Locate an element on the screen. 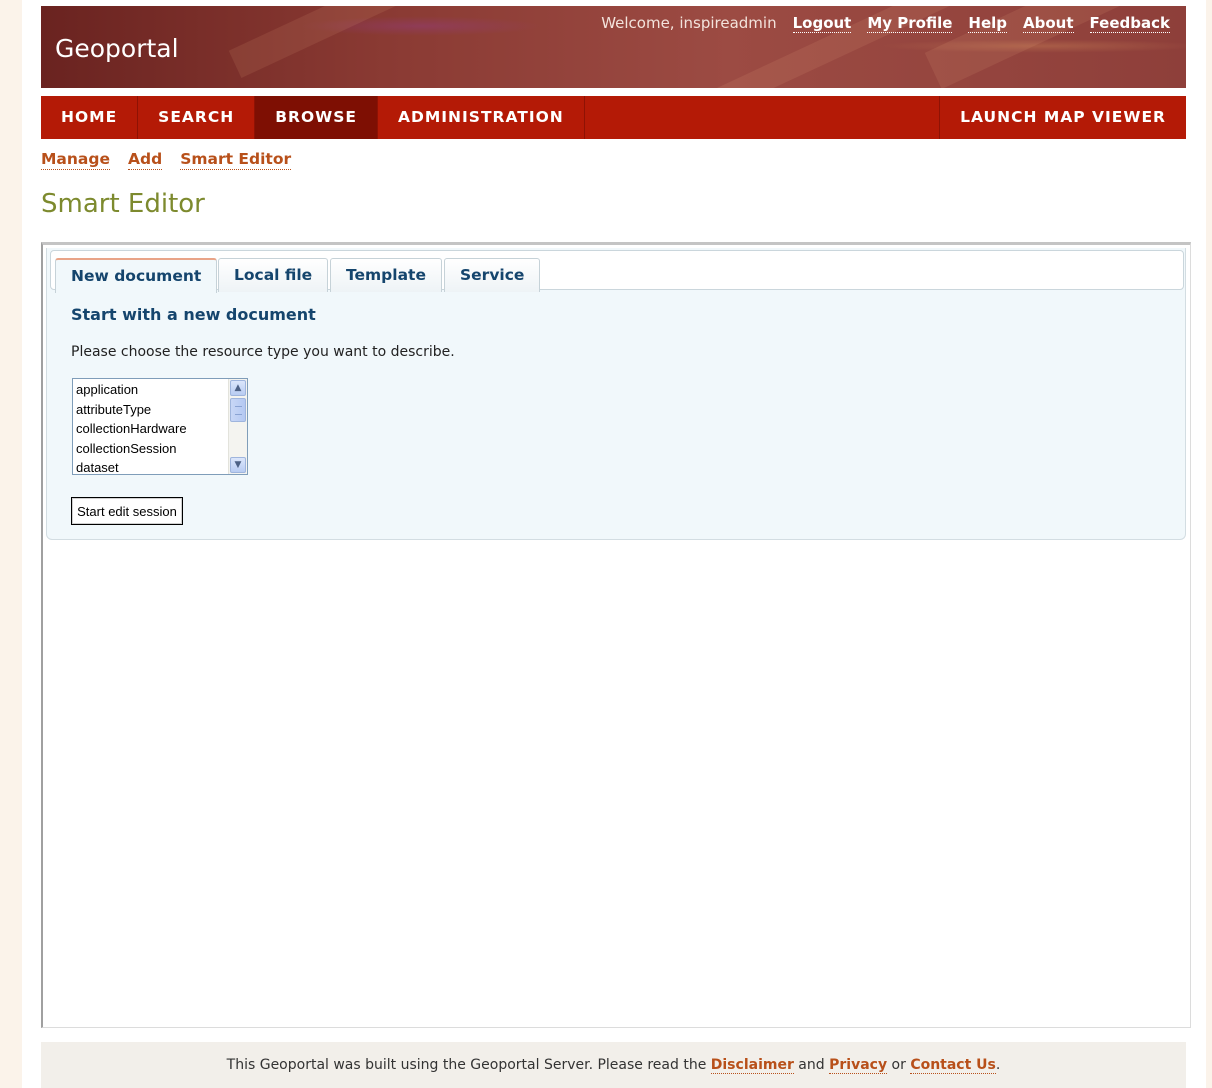 The image size is (1212, 1088). my-profile-link: My Profile is located at coordinates (910, 23).